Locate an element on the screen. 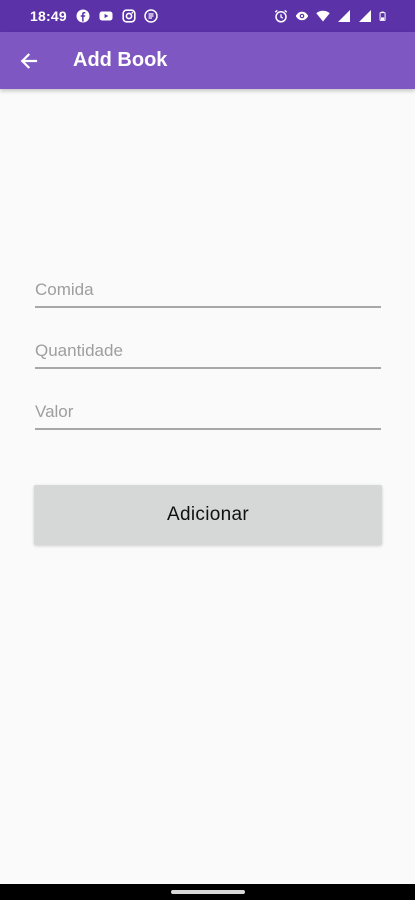  arrow-left-icon is located at coordinates (29, 61).